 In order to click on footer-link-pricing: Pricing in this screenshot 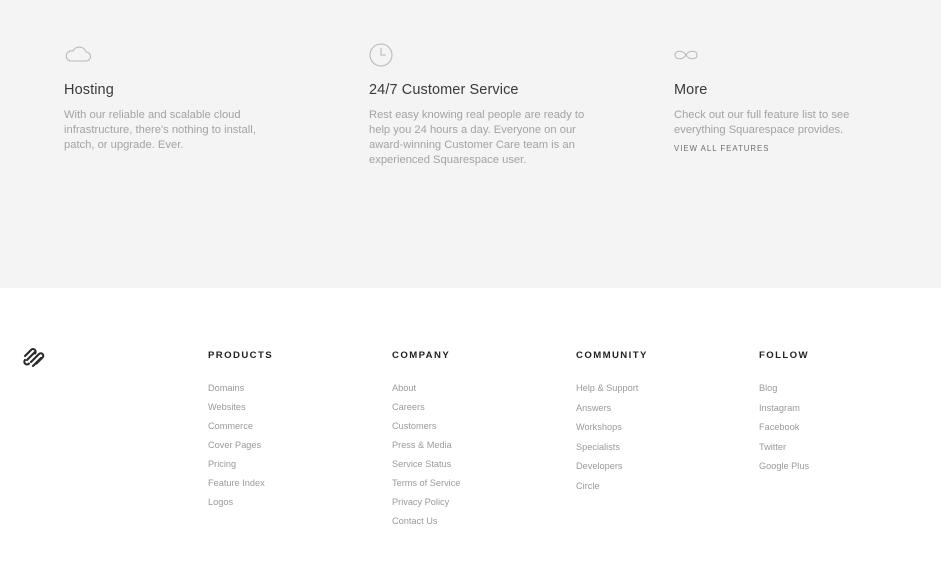, I will do `click(222, 464)`.